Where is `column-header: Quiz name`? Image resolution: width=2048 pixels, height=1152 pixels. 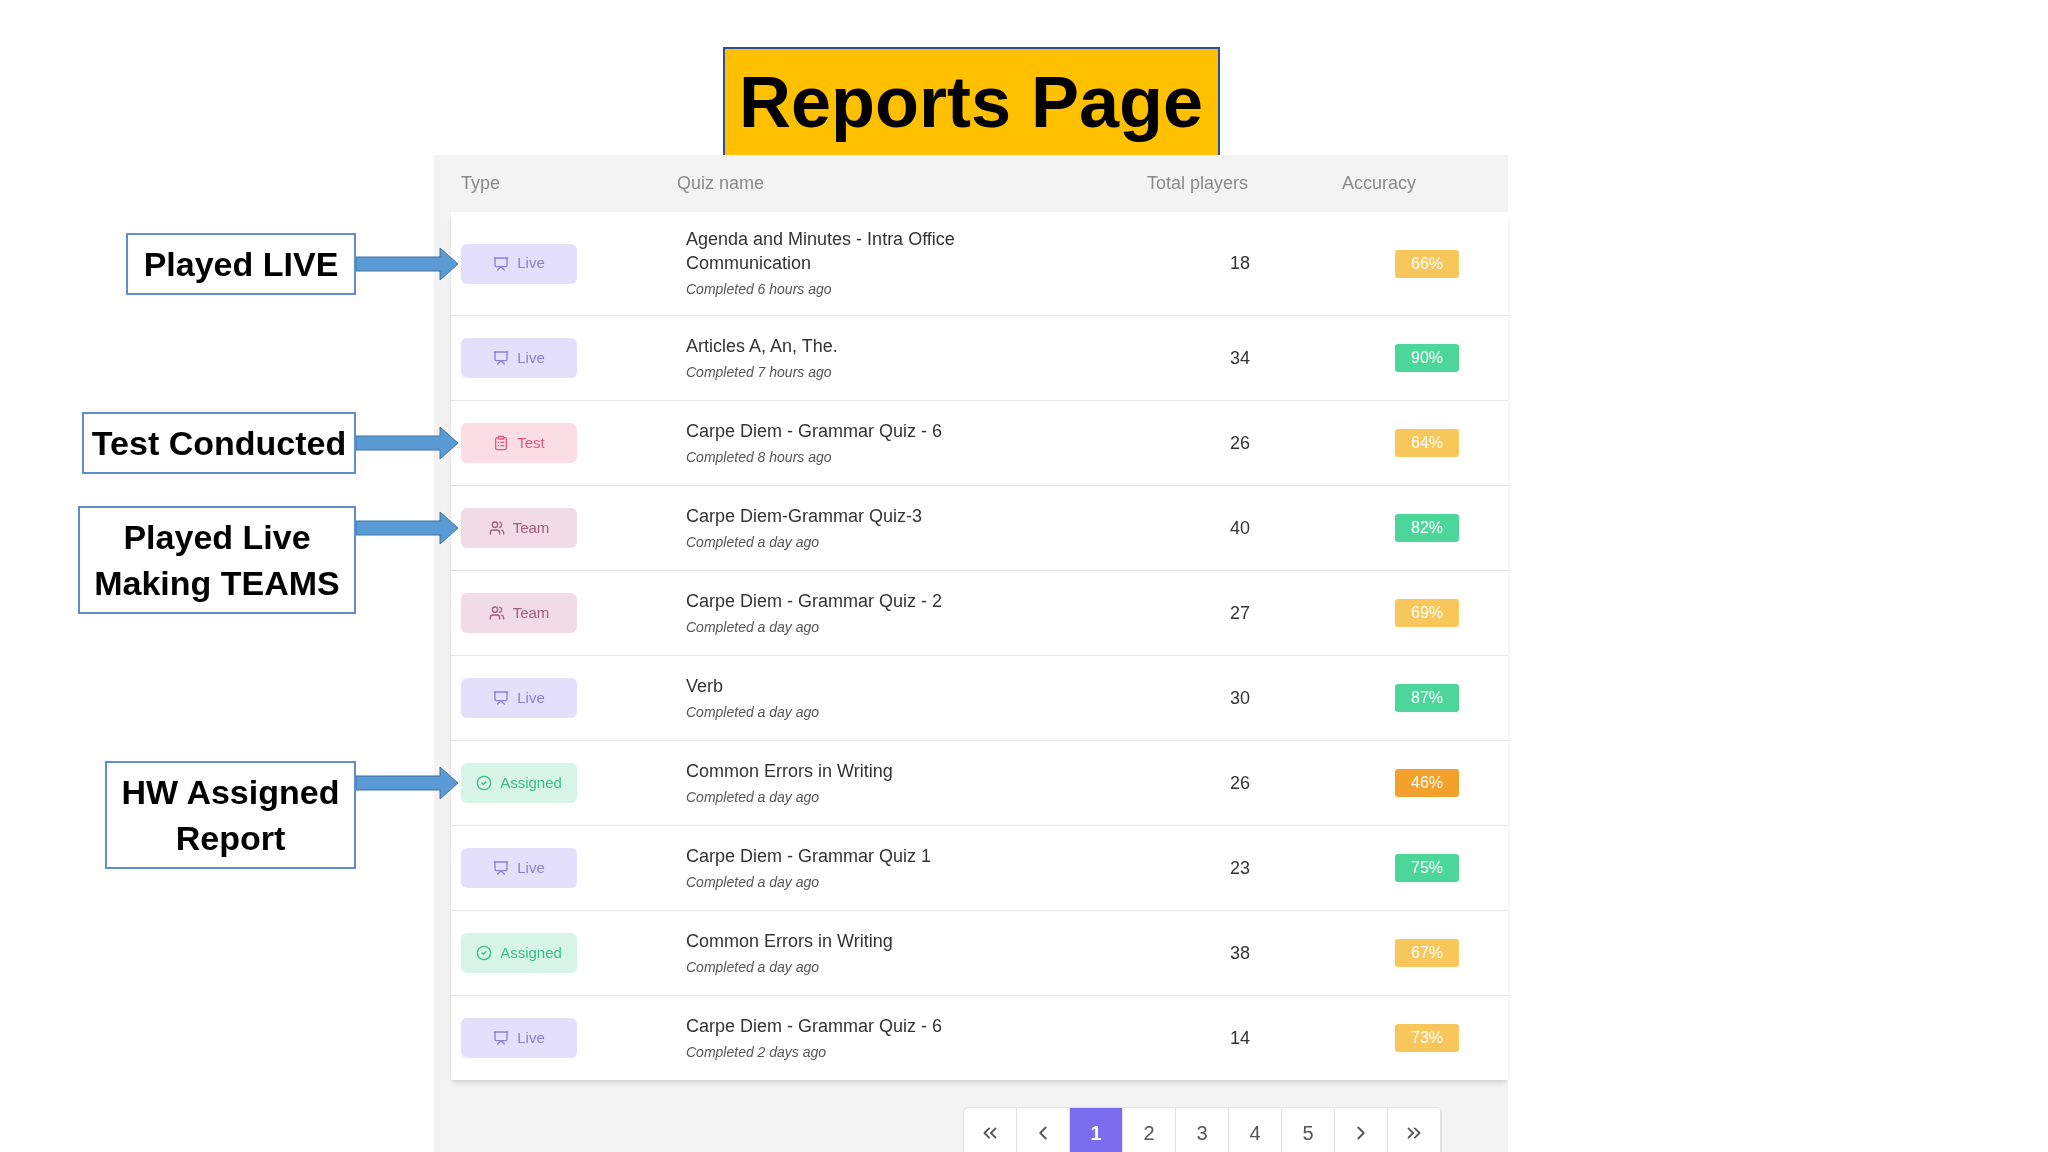
column-header: Quiz name is located at coordinates (721, 183).